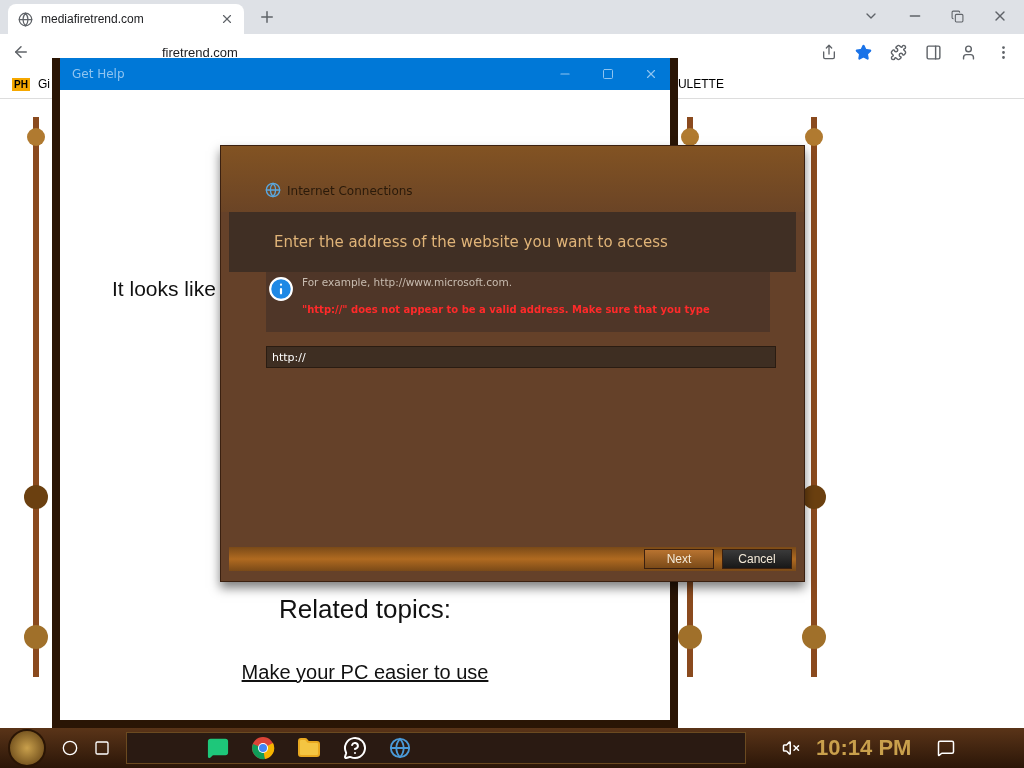  What do you see at coordinates (679, 559) in the screenshot?
I see `dialog-button: Next` at bounding box center [679, 559].